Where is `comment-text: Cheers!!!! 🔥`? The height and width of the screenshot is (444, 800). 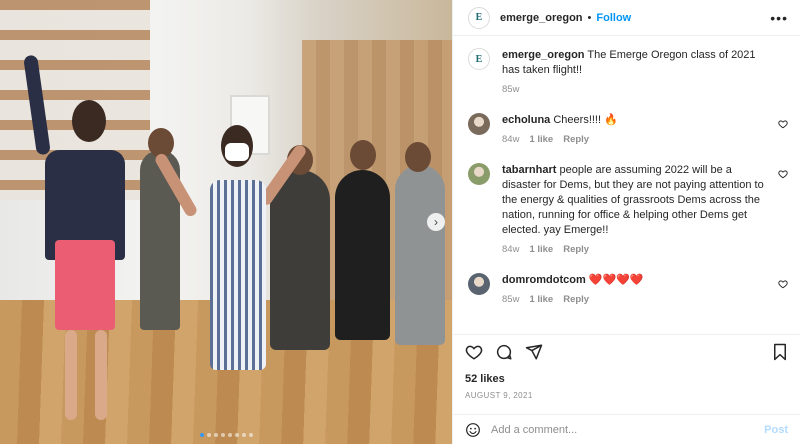
comment-text: Cheers!!!! 🔥 is located at coordinates (585, 120).